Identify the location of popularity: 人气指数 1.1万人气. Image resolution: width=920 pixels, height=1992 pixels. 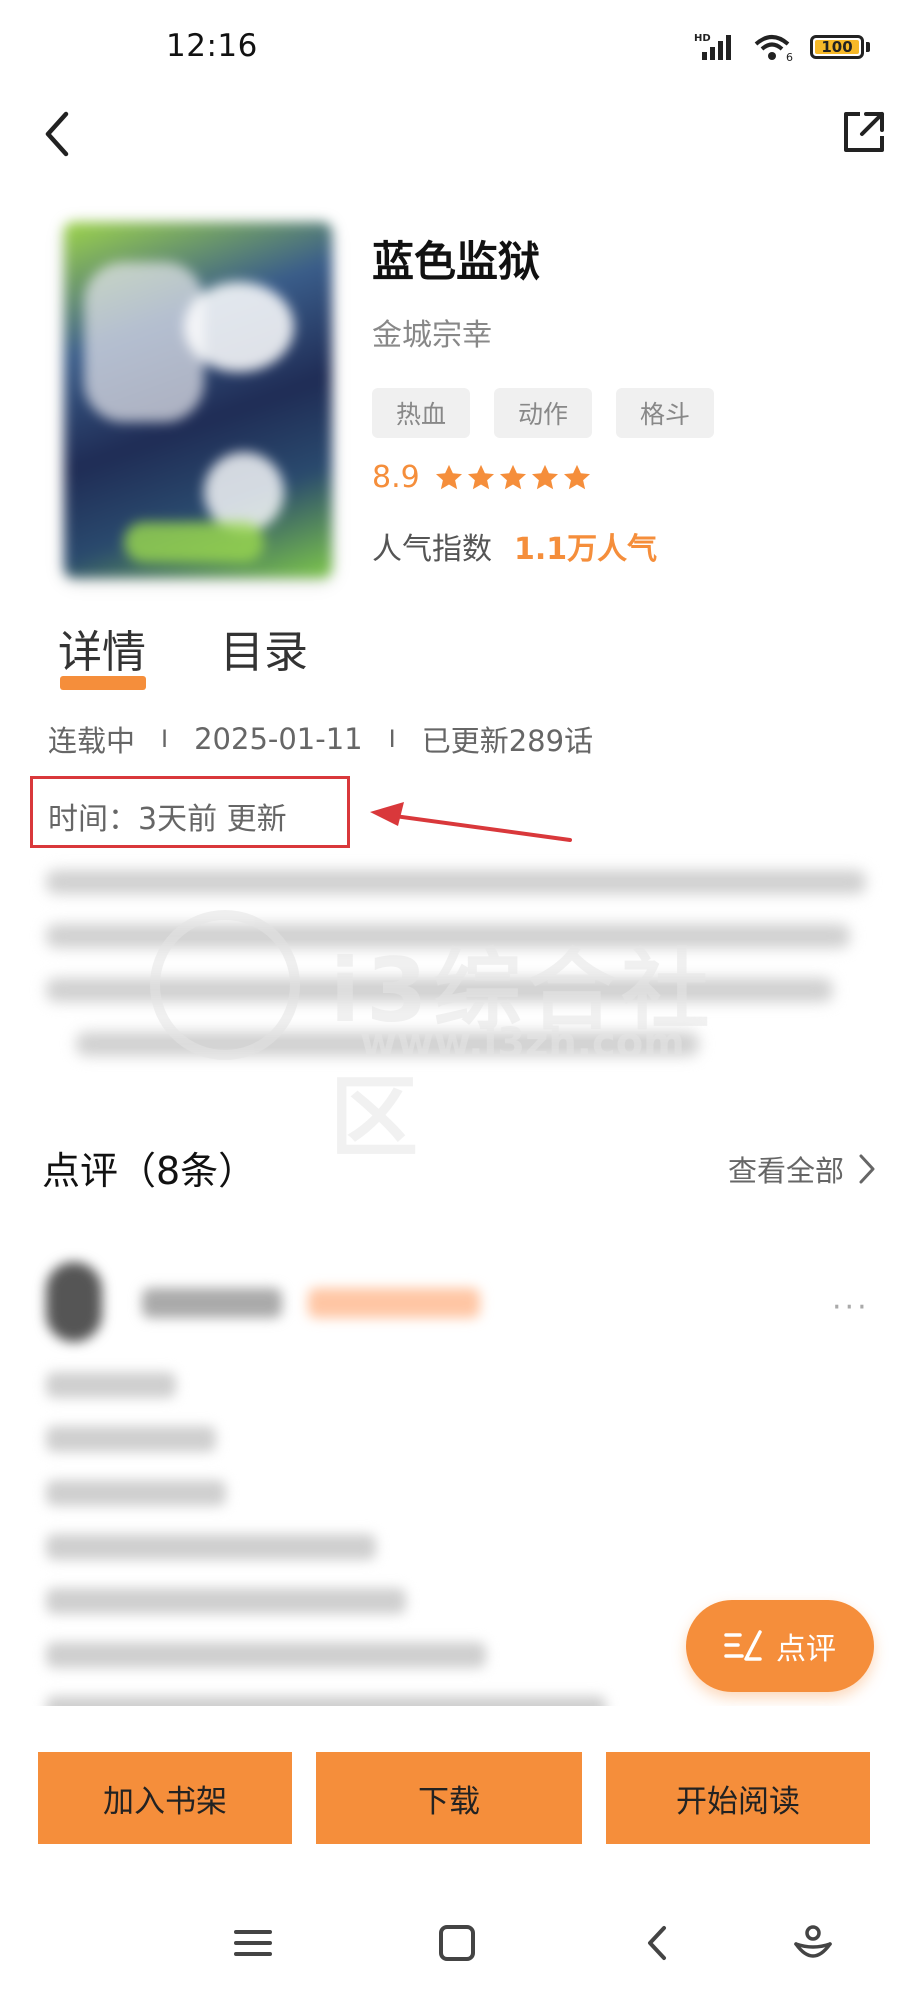
(514, 546).